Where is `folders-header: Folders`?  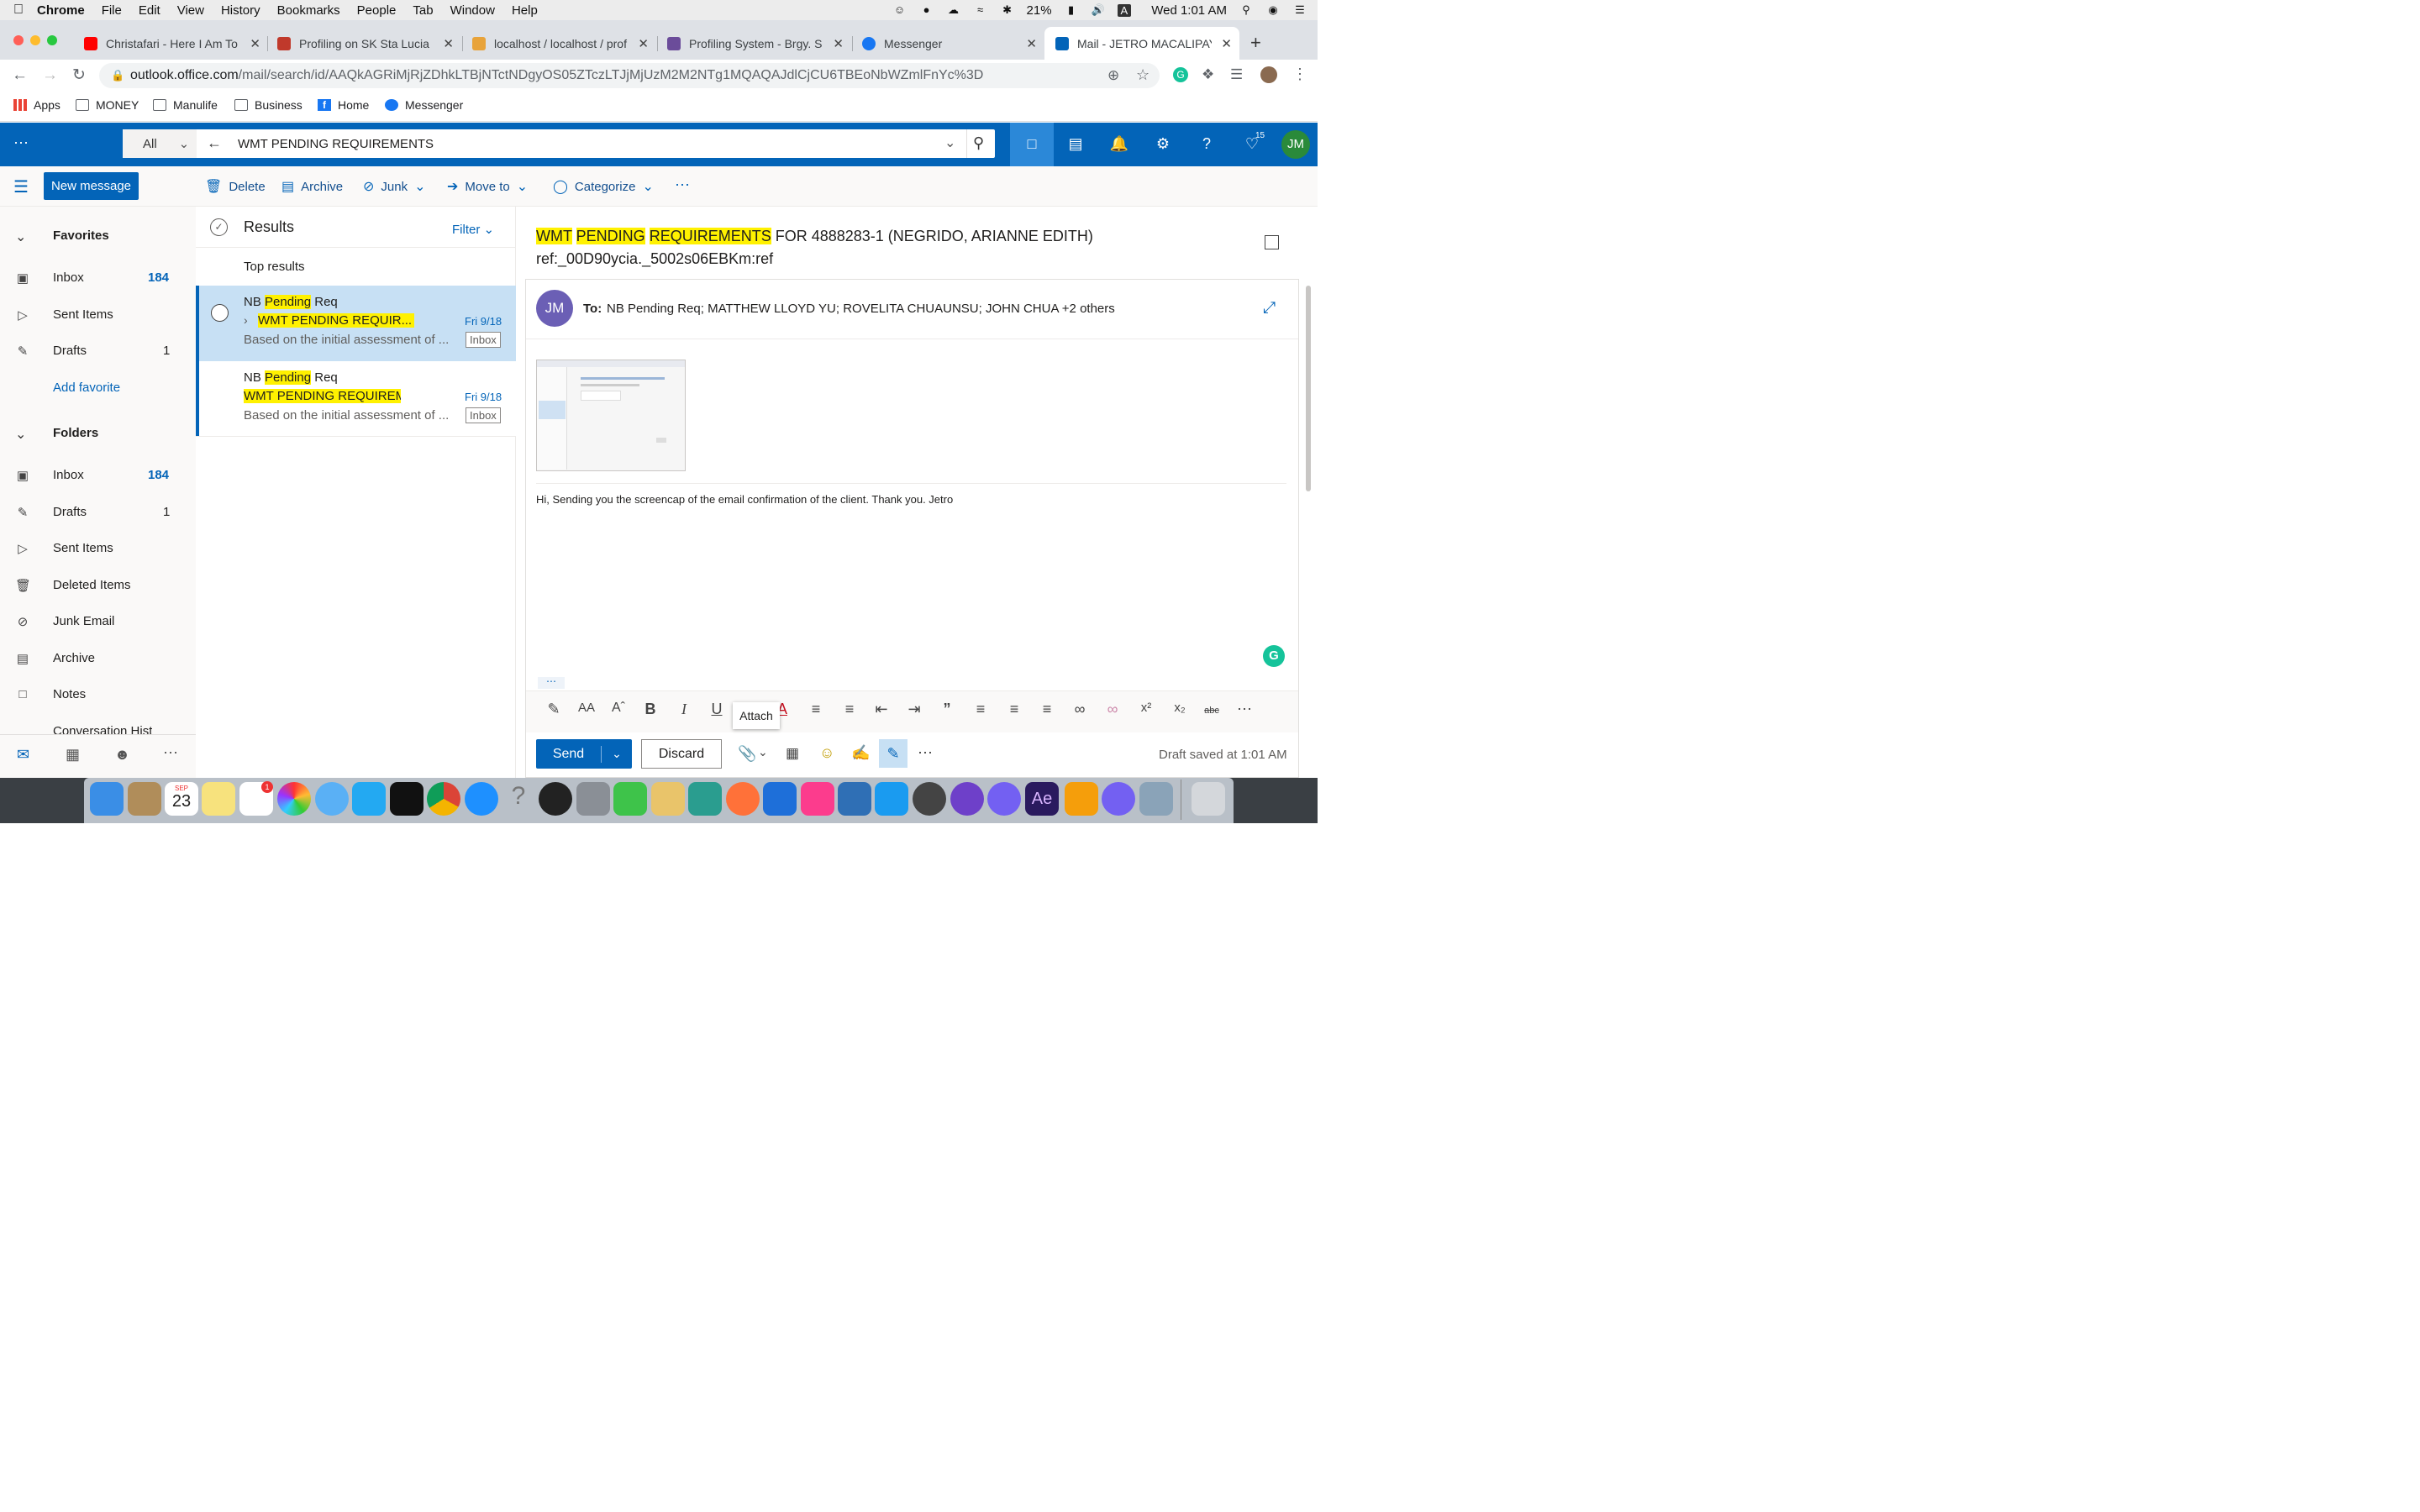 folders-header: Folders is located at coordinates (75, 433).